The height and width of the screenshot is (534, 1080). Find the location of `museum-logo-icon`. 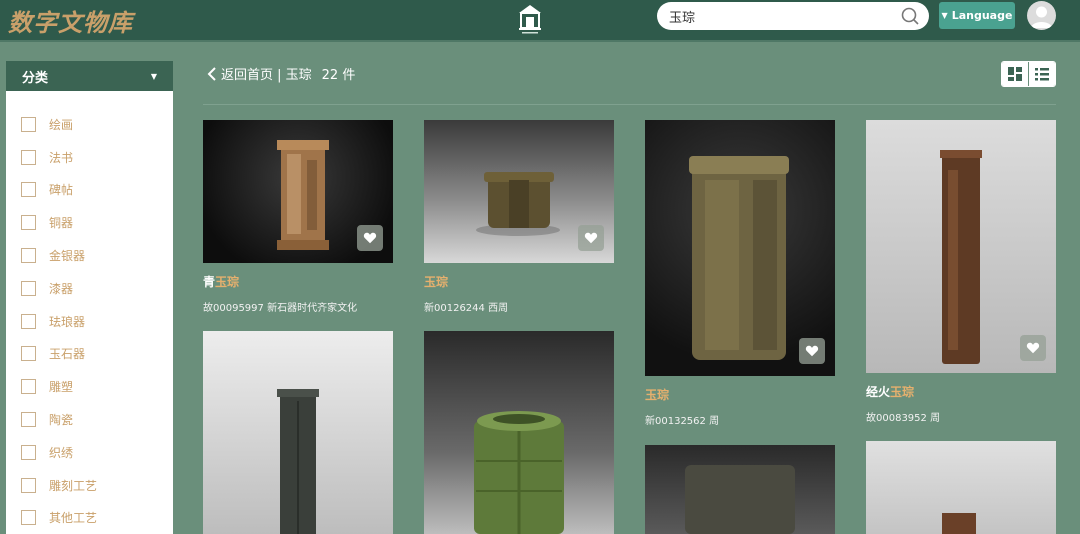

museum-logo-icon is located at coordinates (530, 19).